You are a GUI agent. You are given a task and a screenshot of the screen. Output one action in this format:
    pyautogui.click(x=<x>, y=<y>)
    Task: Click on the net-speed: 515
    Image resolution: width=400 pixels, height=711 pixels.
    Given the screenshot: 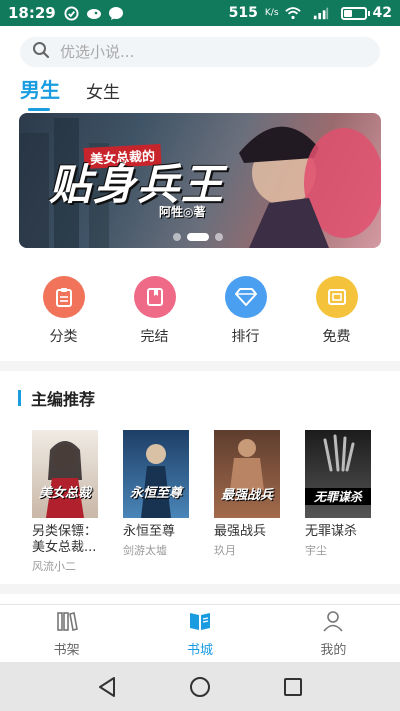 What is the action you would take?
    pyautogui.click(x=243, y=13)
    